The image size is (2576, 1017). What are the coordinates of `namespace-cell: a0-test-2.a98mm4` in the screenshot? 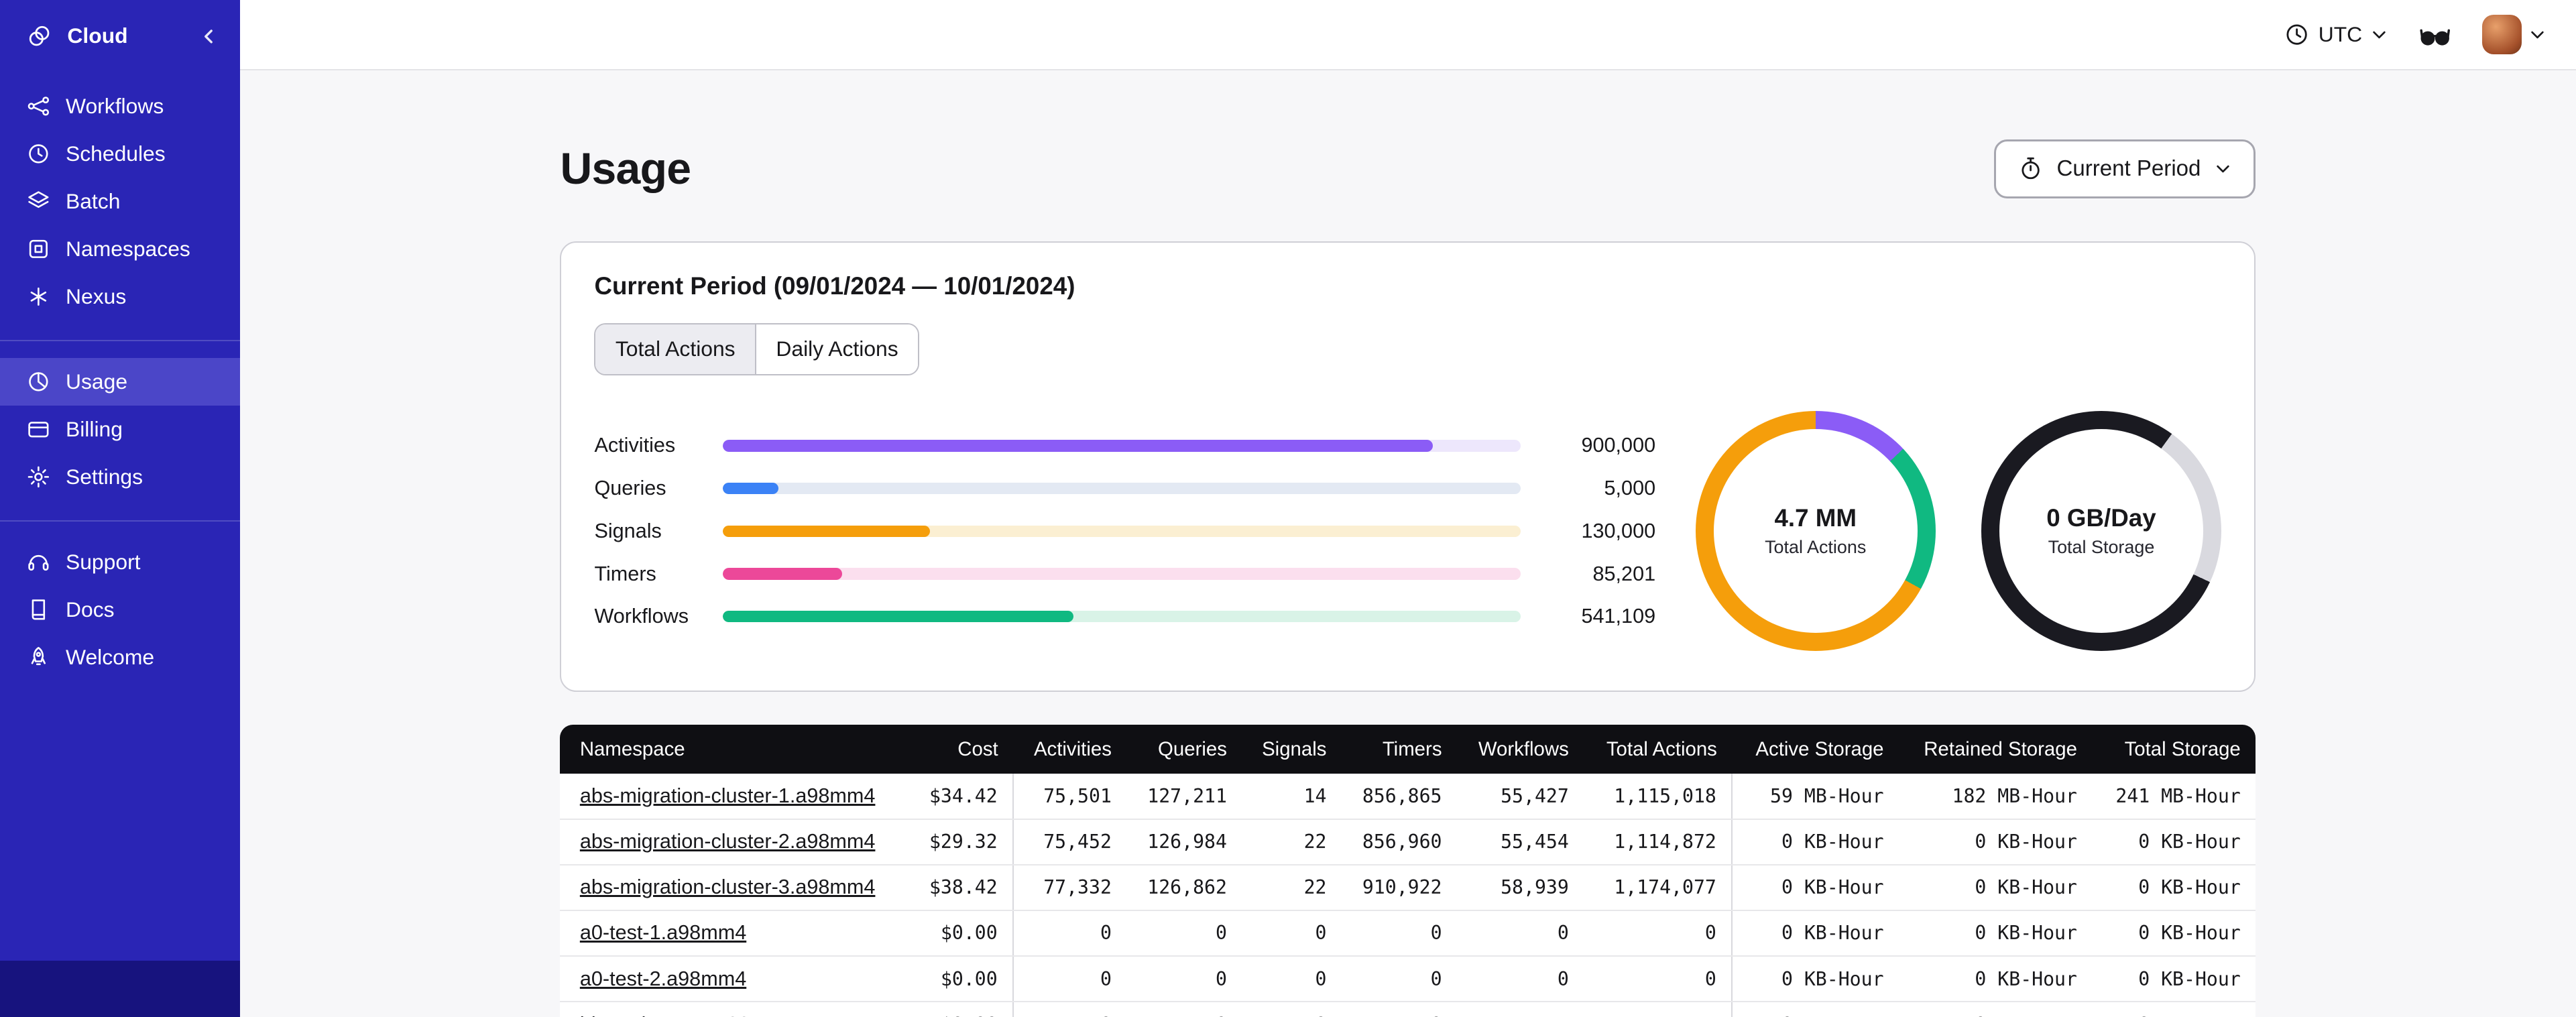 It's located at (734, 979).